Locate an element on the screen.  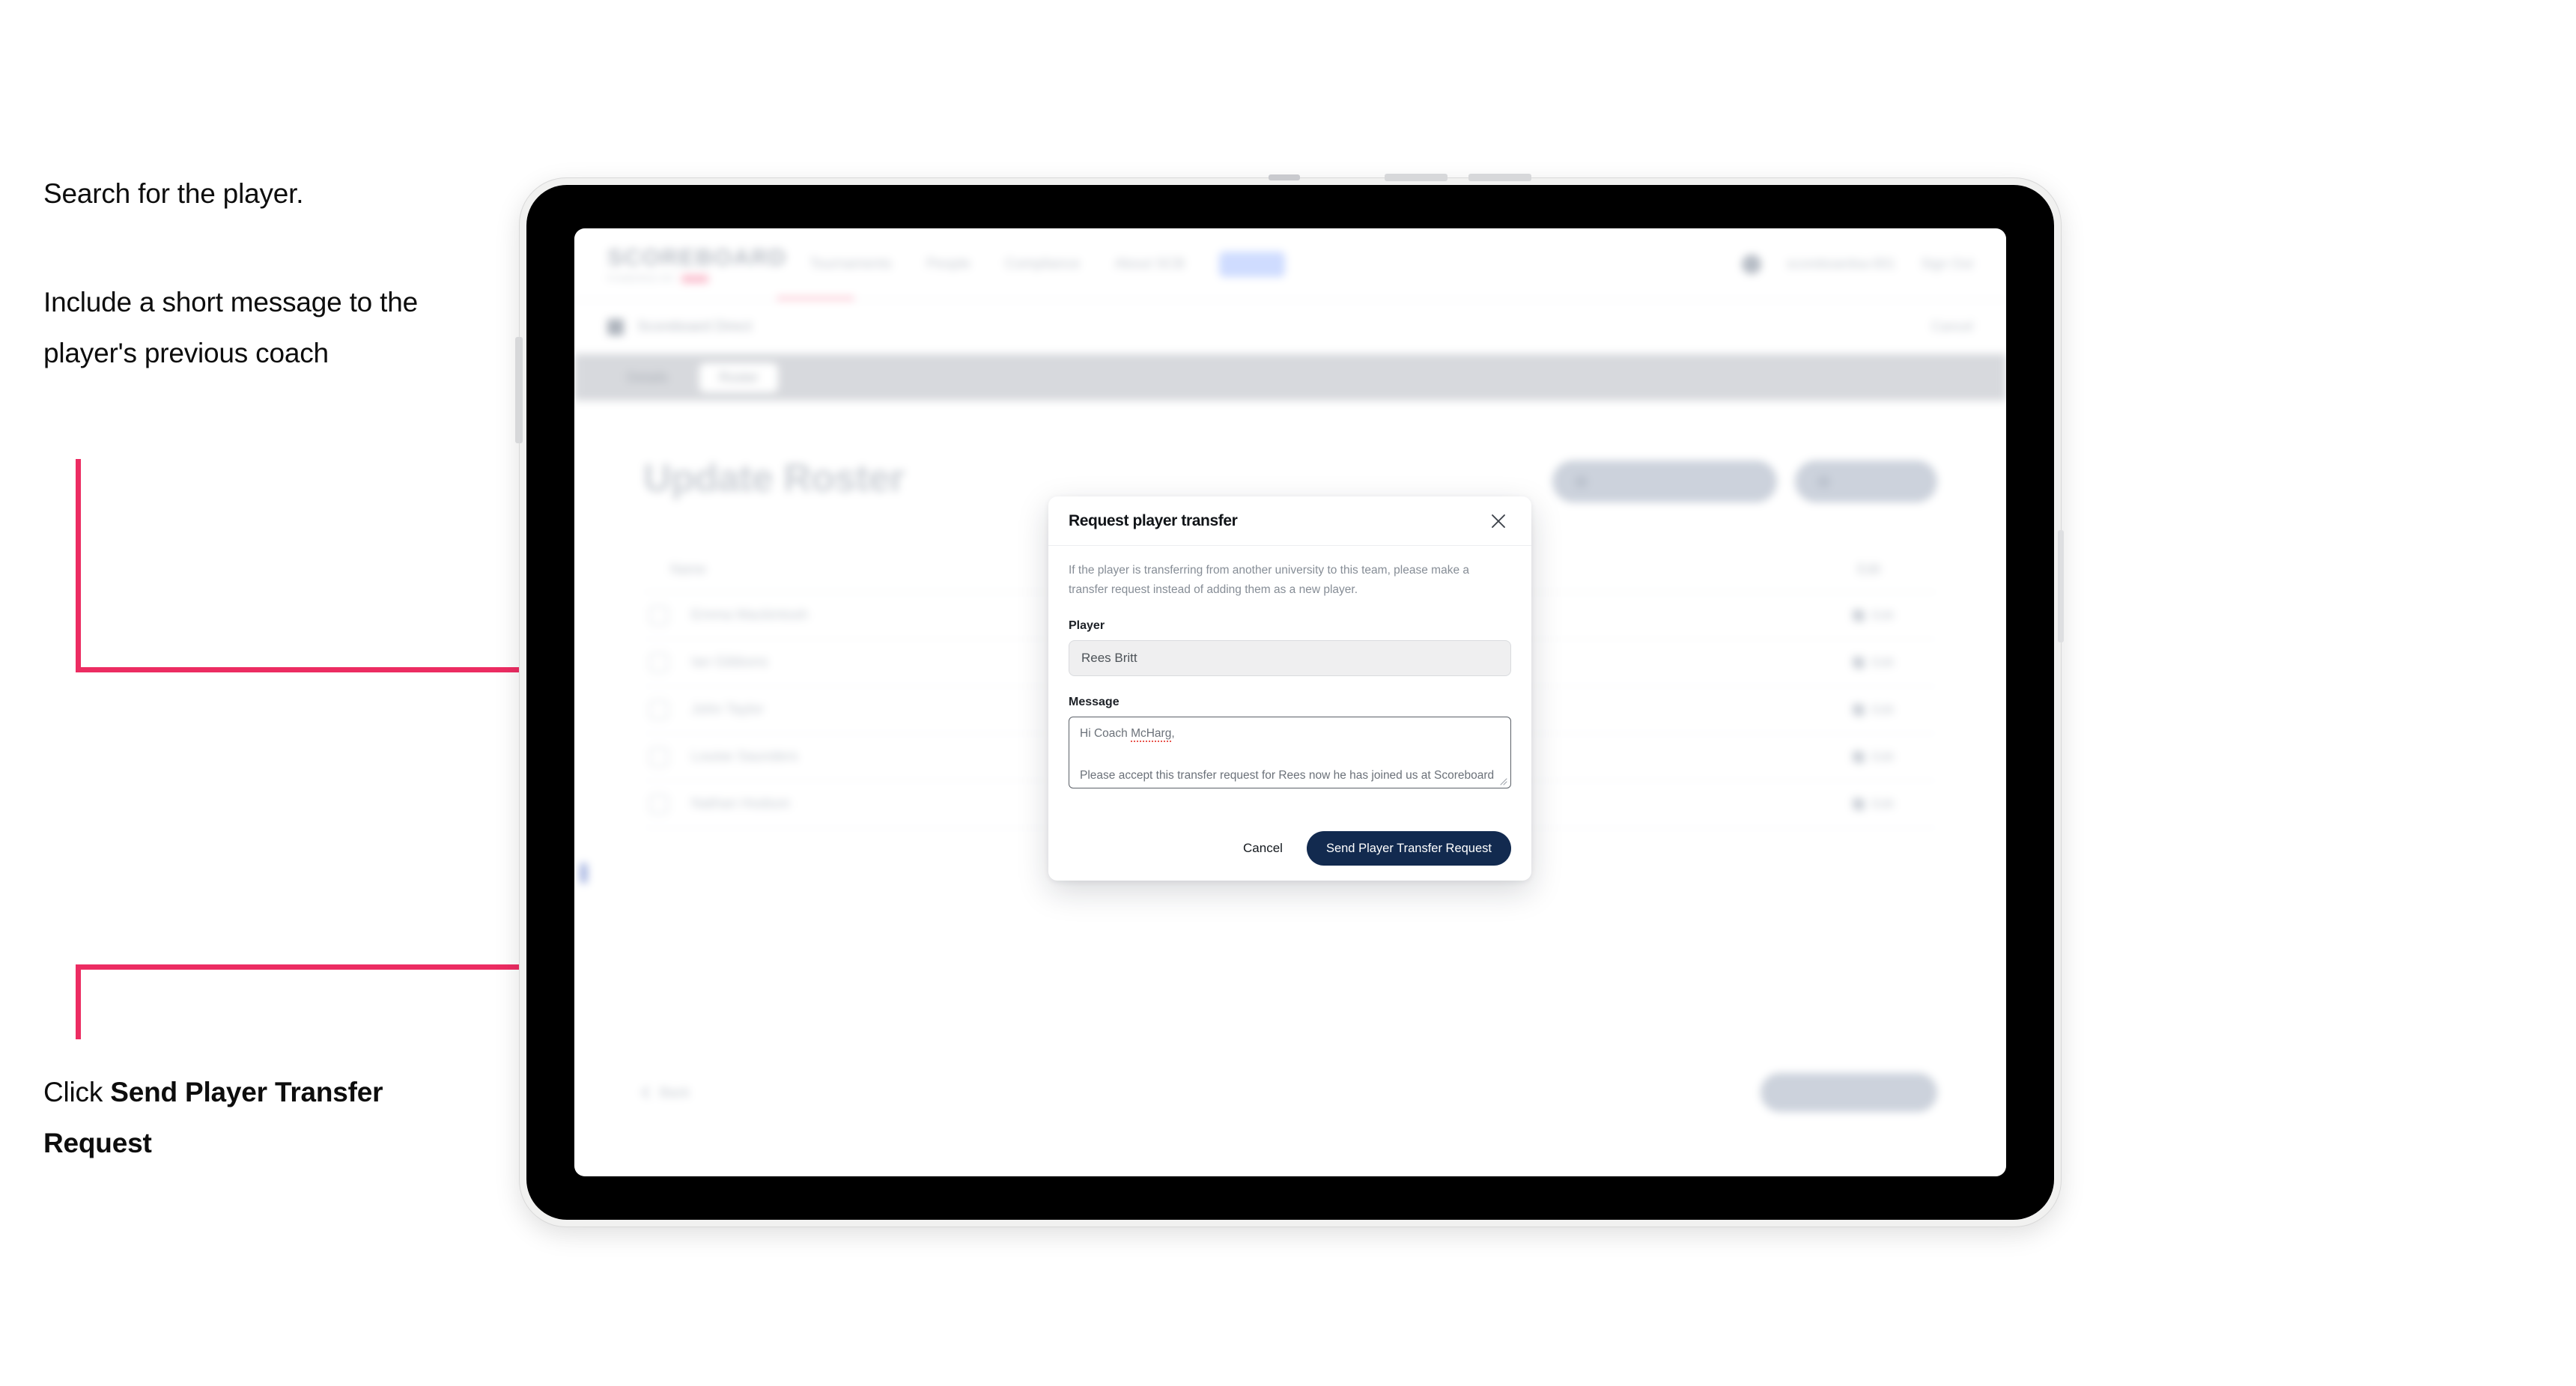
account-name: scoreboardsa-001 is located at coordinates (1841, 264).